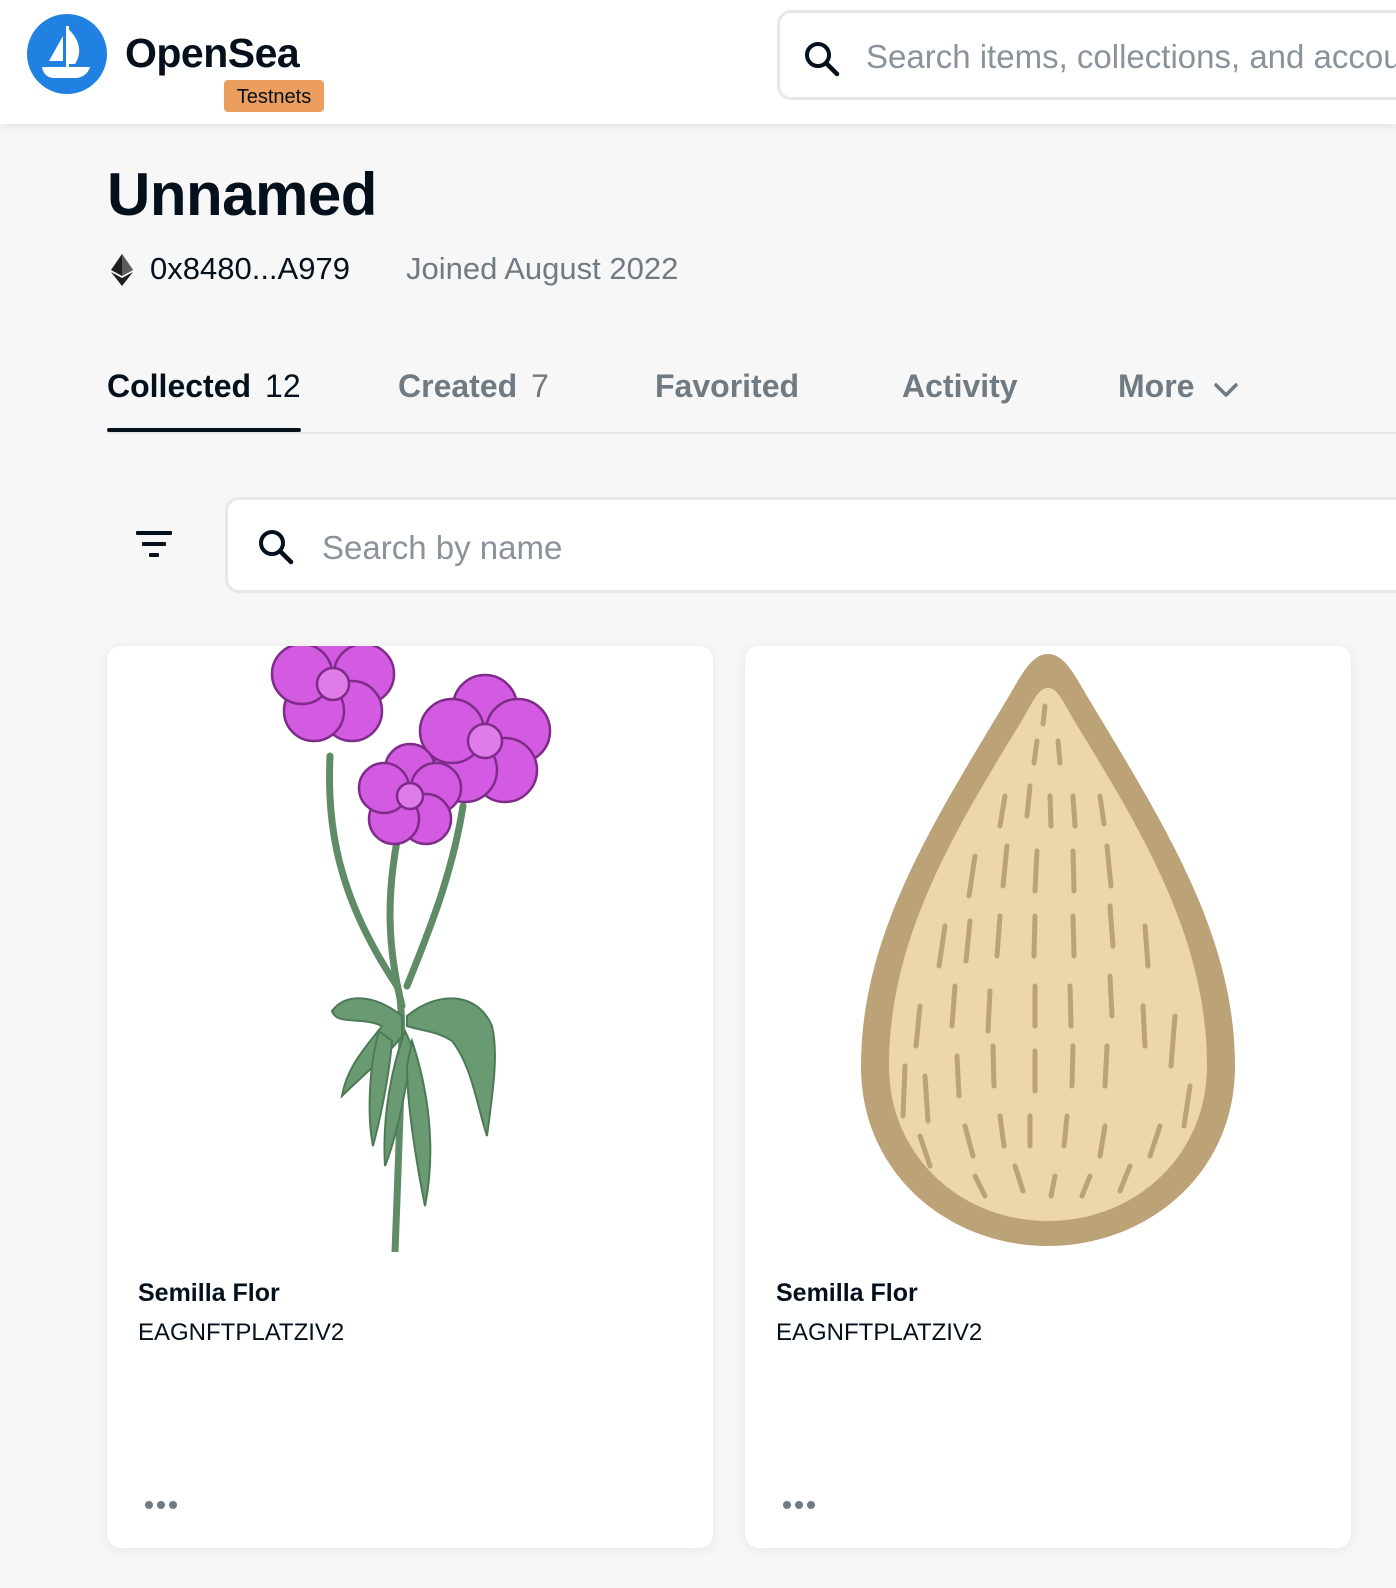 The image size is (1396, 1588). I want to click on tab-count: 12, so click(283, 386).